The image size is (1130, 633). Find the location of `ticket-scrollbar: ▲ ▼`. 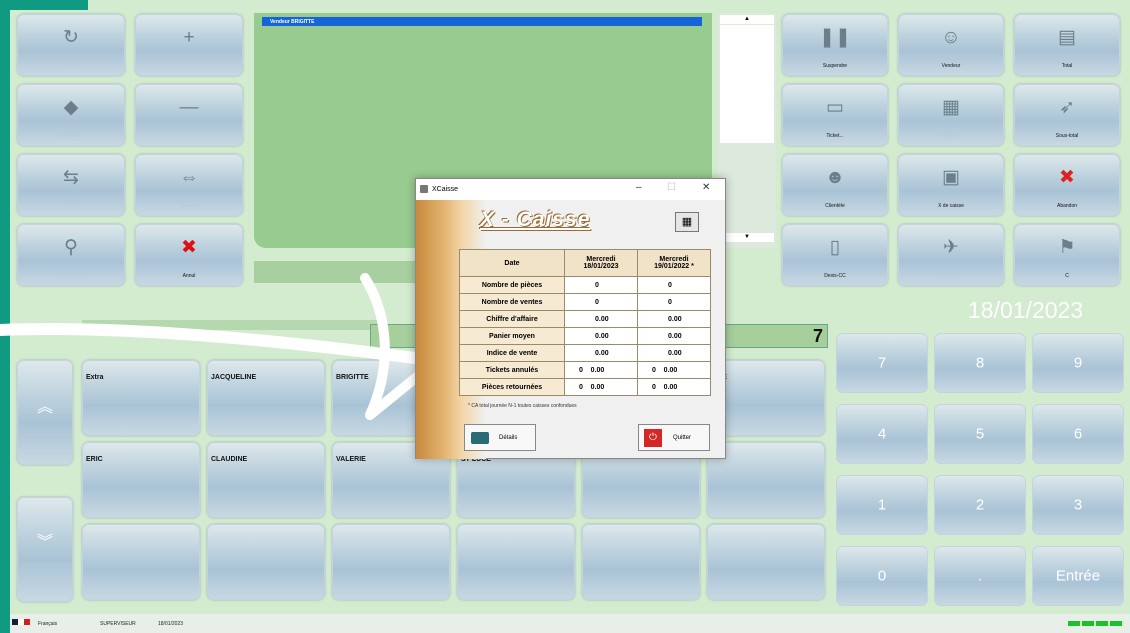

ticket-scrollbar: ▲ ▼ is located at coordinates (747, 130).